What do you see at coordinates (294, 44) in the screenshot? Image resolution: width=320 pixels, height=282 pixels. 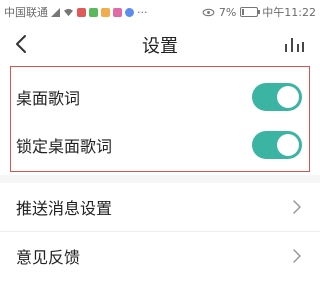 I see `stats-bars-icon` at bounding box center [294, 44].